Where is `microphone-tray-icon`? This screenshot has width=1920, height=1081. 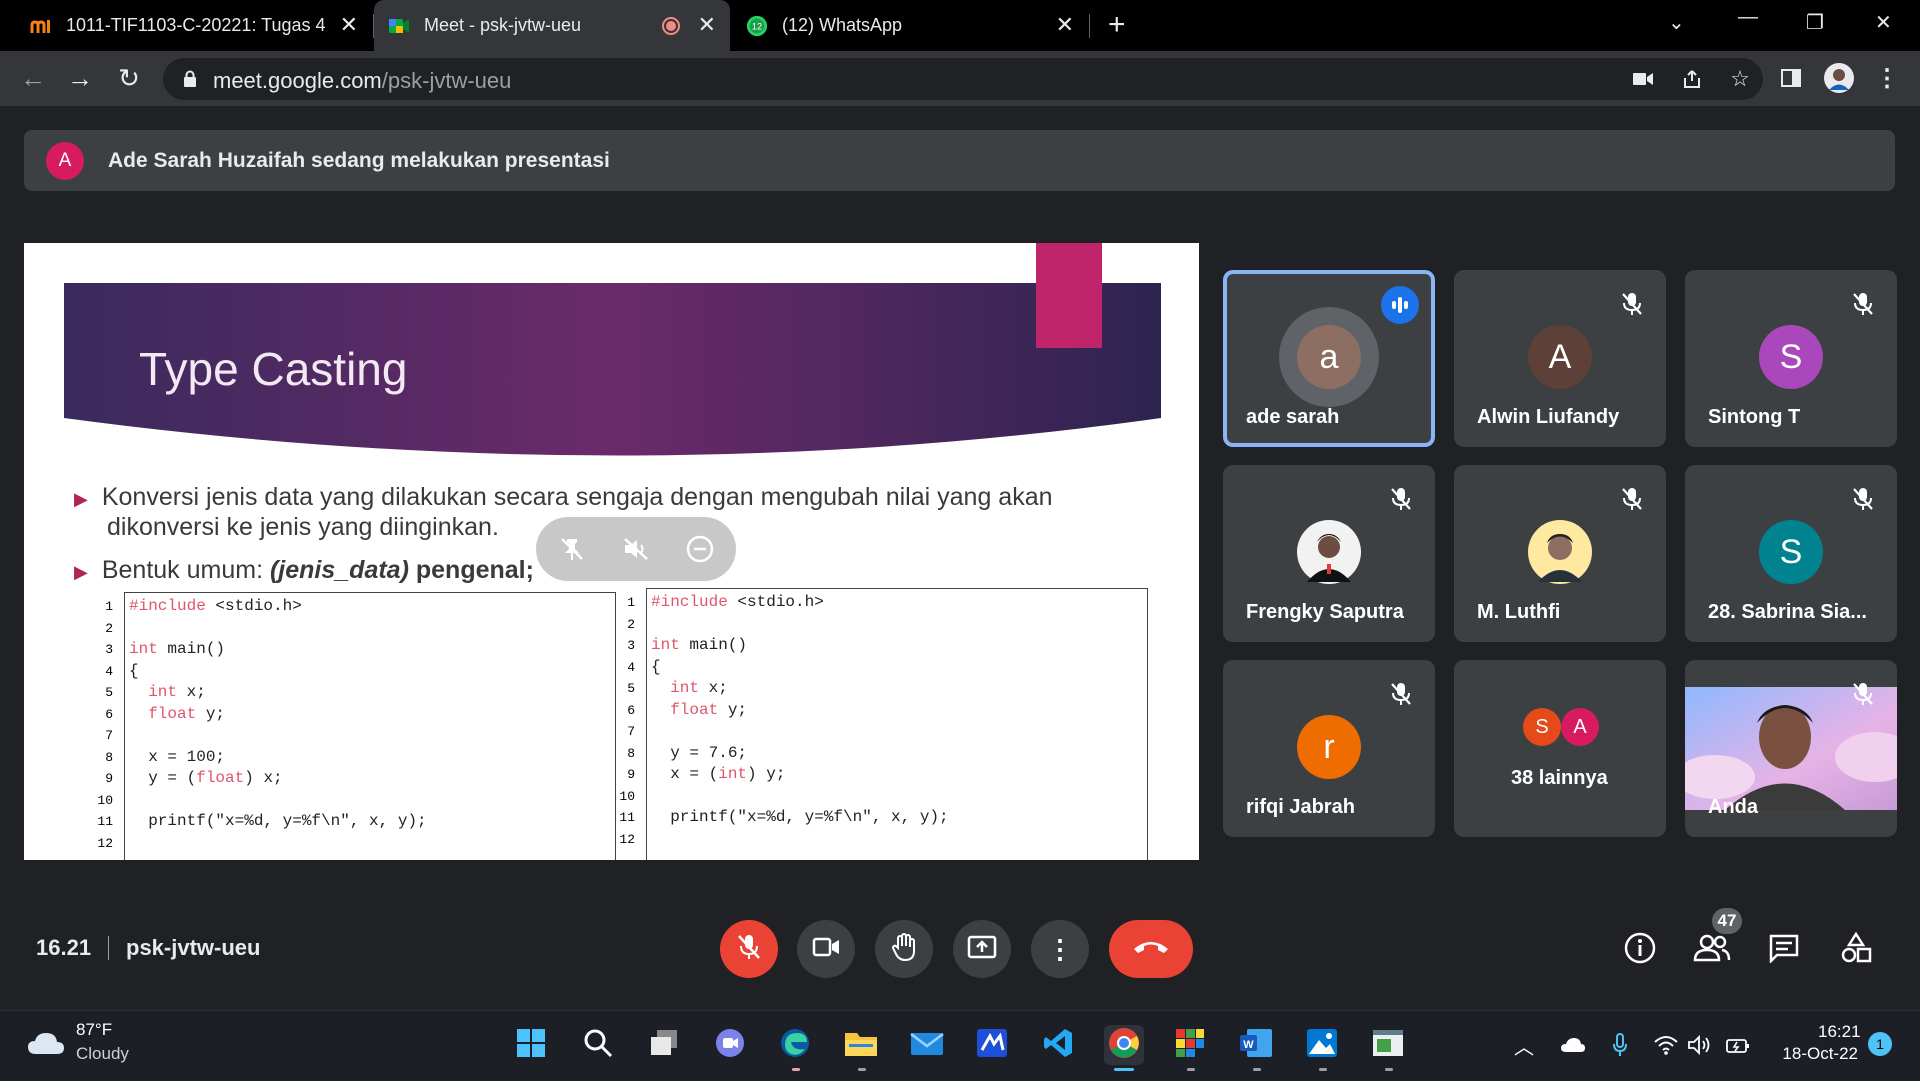
microphone-tray-icon is located at coordinates (1620, 1045).